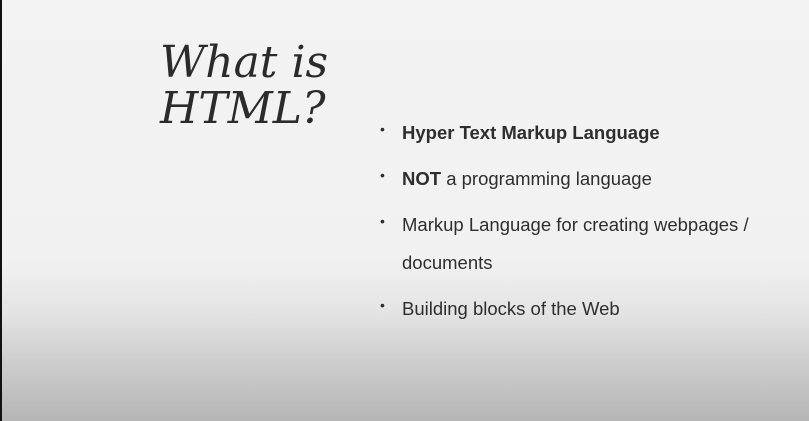  What do you see at coordinates (531, 132) in the screenshot?
I see `bullet-bold-text: Hyper Text Markup Language` at bounding box center [531, 132].